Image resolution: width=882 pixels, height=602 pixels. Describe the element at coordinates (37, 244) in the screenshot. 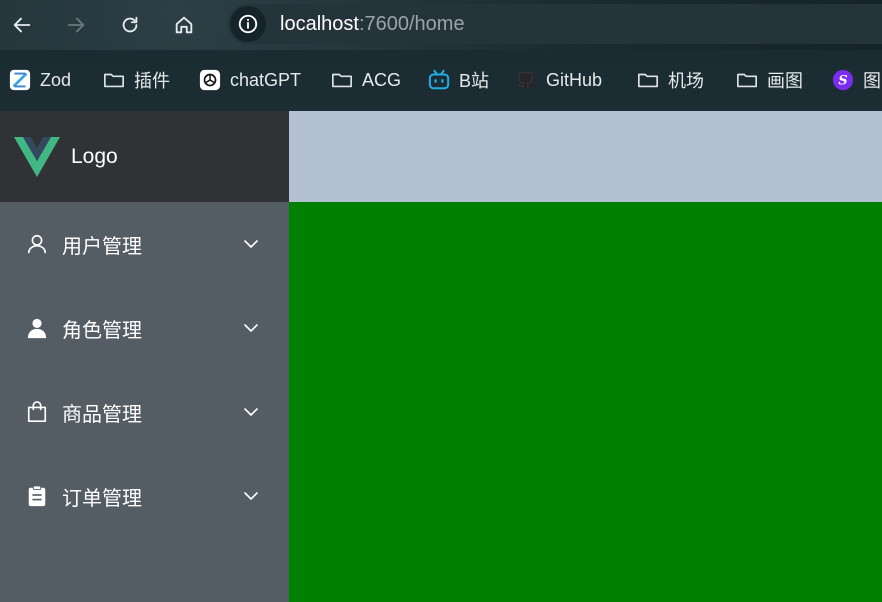

I see `user-outline-icon` at that location.